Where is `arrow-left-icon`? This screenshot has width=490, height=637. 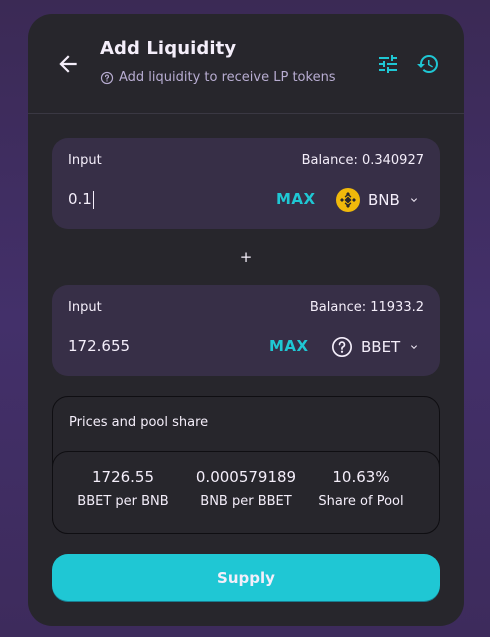 arrow-left-icon is located at coordinates (68, 64).